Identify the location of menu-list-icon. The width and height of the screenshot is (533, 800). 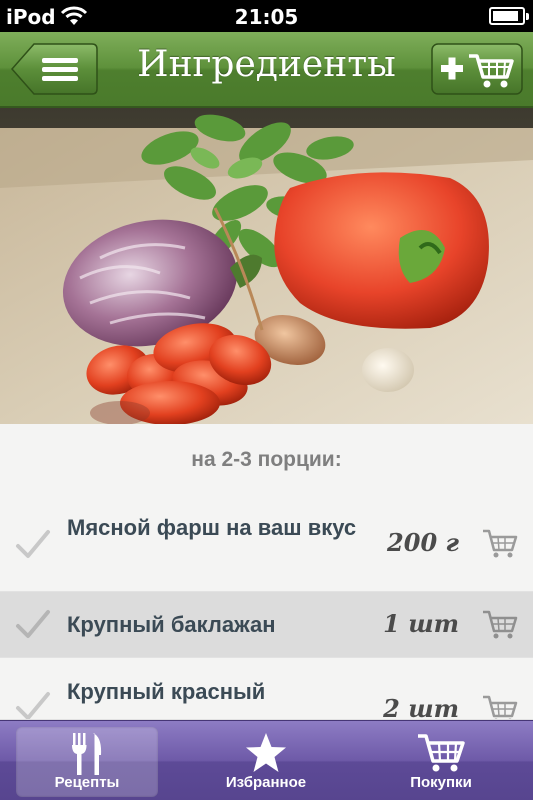
(60, 69).